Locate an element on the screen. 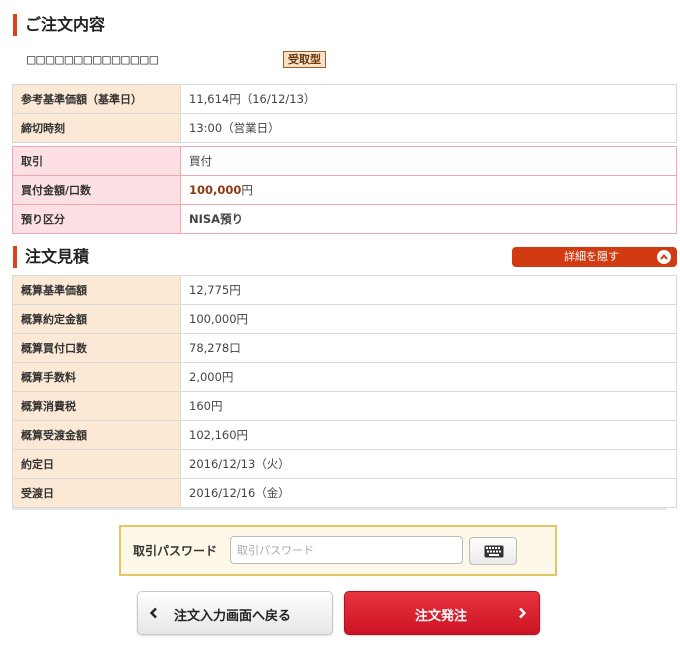  estimate-row-label: 受渡日 is located at coordinates (96, 493).